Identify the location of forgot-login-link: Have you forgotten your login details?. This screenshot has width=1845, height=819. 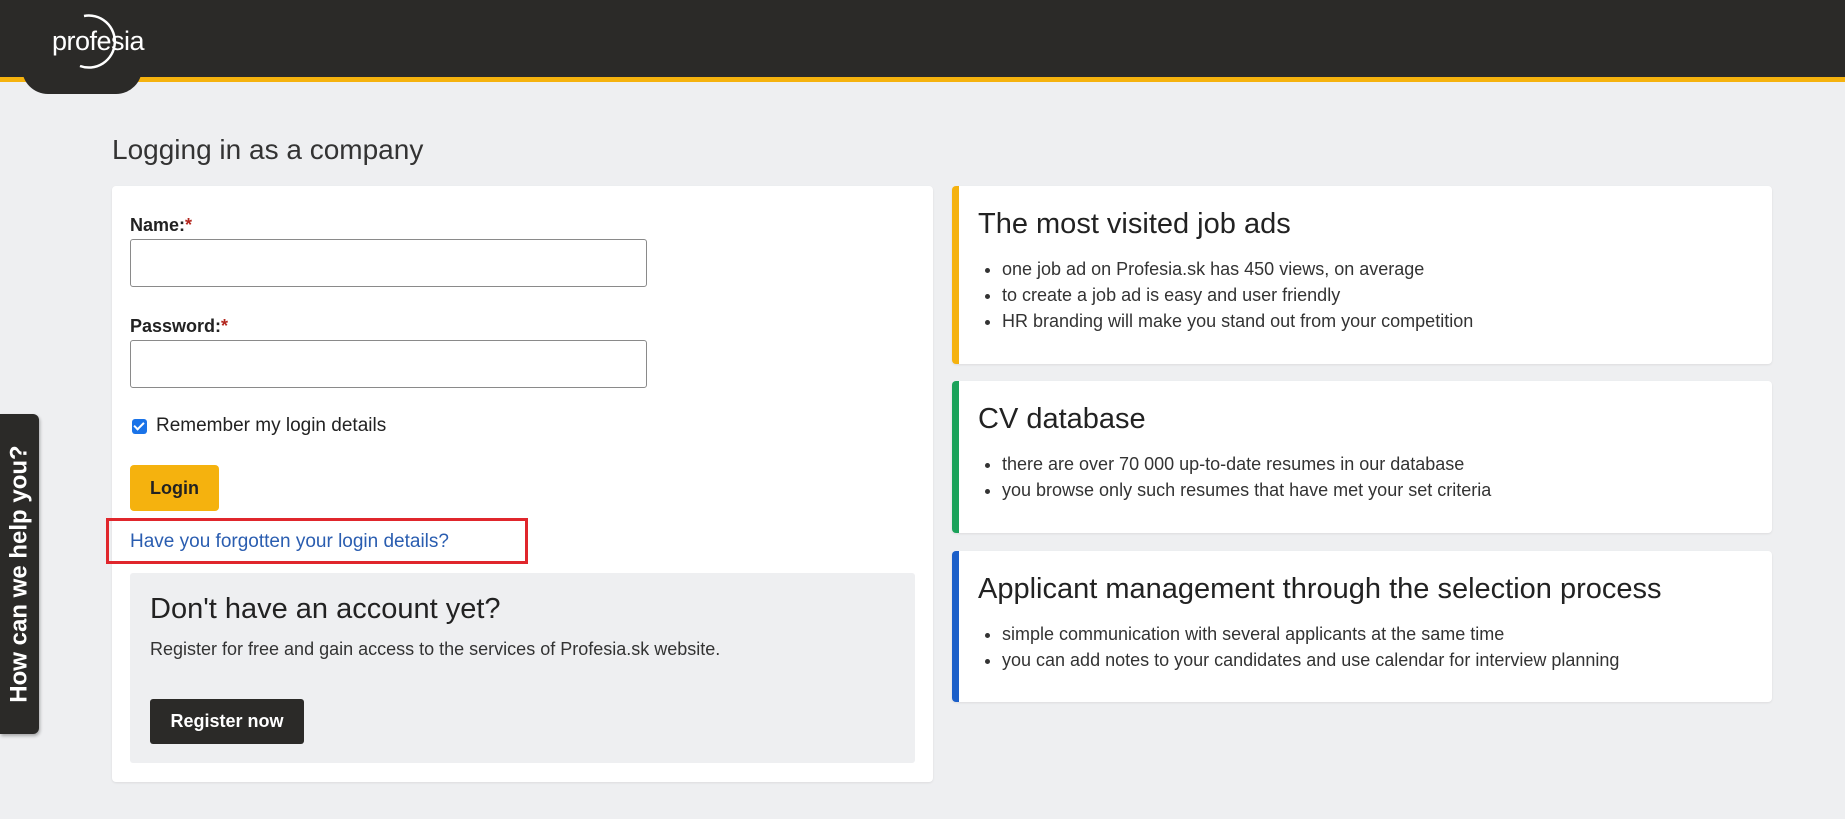
(289, 542).